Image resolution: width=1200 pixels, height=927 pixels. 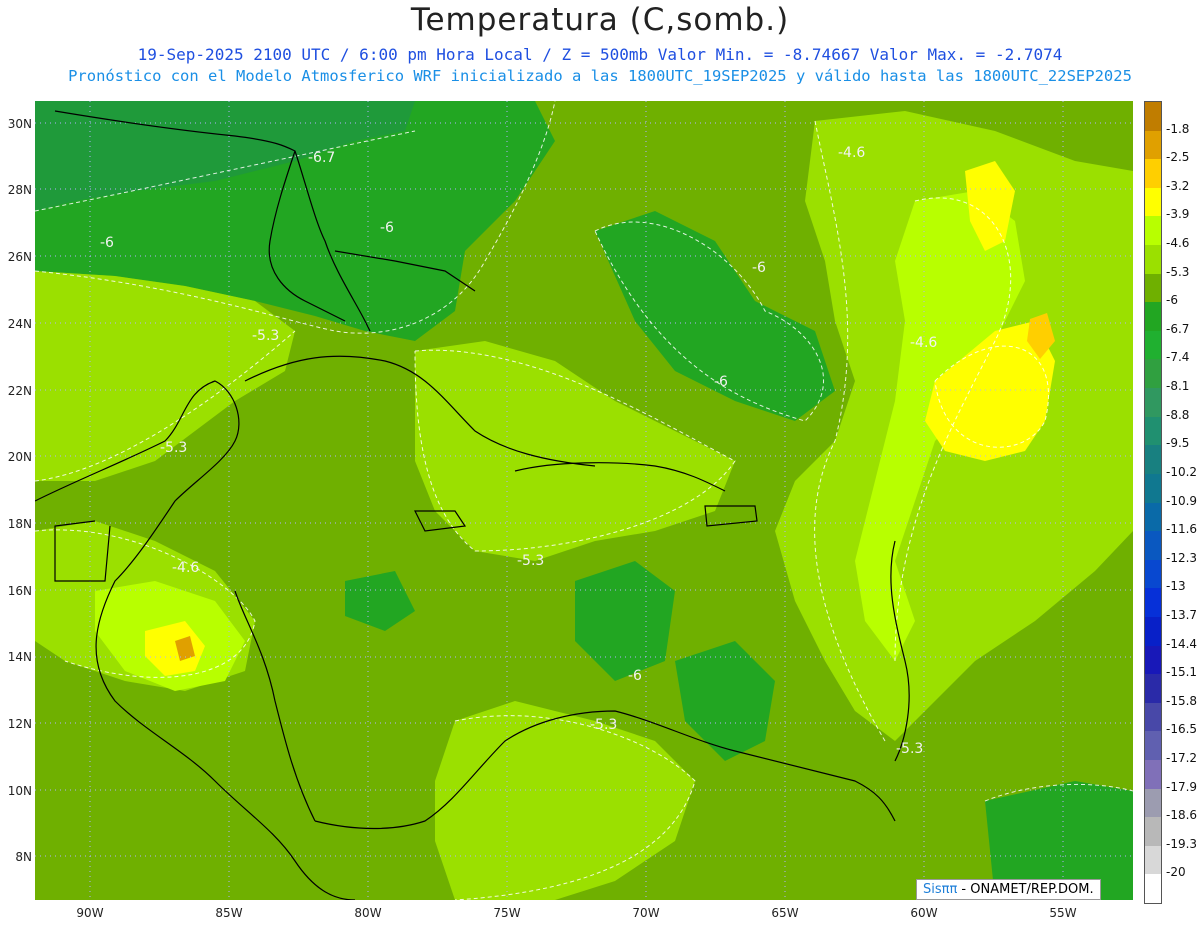 What do you see at coordinates (19, 124) in the screenshot?
I see `lat-label: 30N` at bounding box center [19, 124].